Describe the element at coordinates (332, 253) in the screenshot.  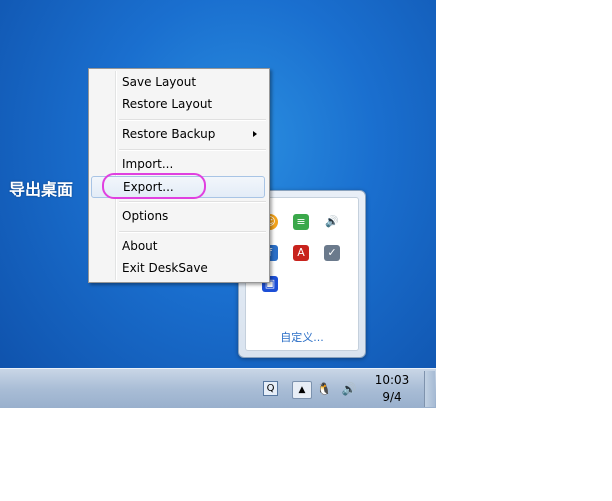
I see `safely-remove-hardware-icon: ✓` at that location.